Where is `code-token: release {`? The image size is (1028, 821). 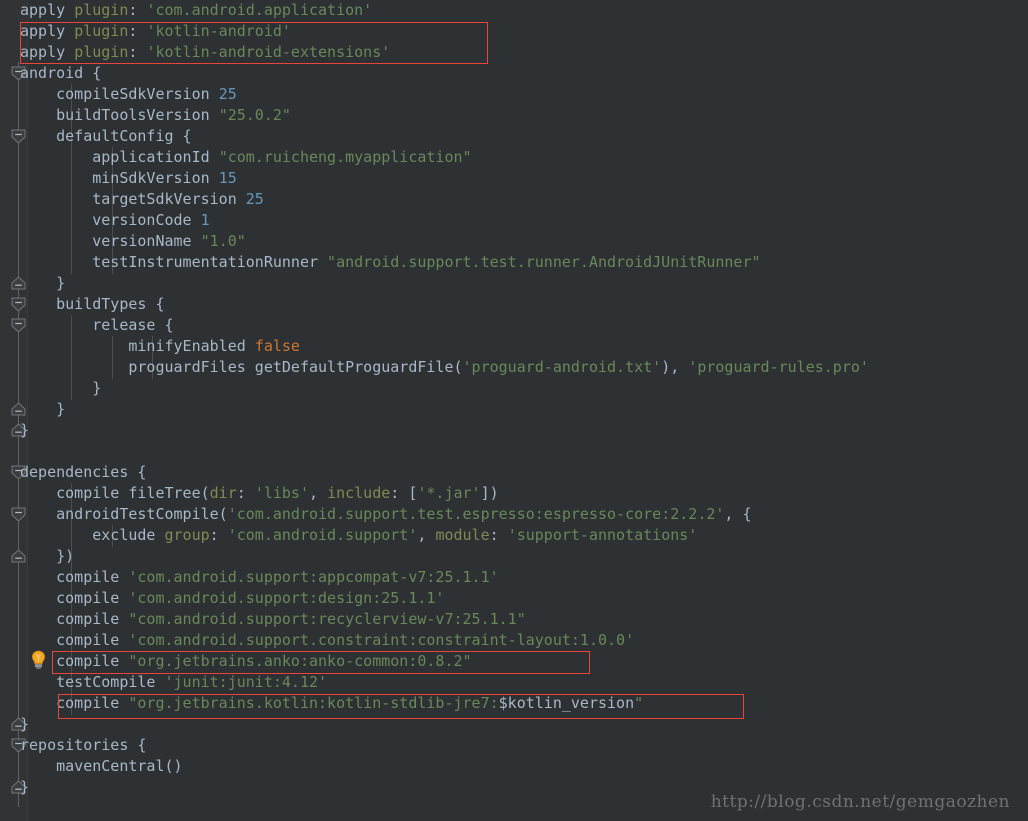
code-token: release { is located at coordinates (97, 325).